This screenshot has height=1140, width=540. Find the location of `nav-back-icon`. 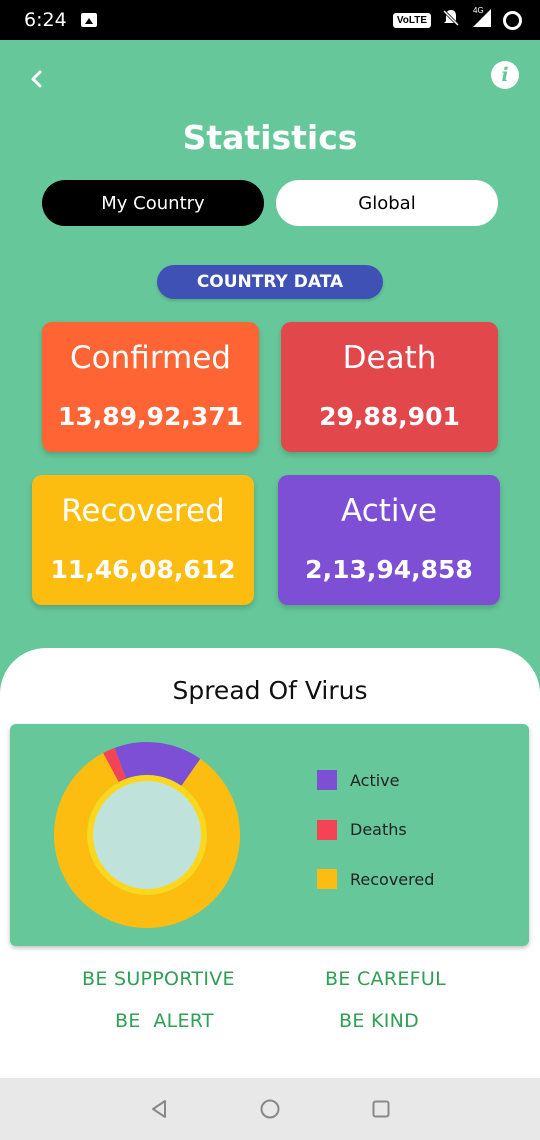

nav-back-icon is located at coordinates (159, 1109).